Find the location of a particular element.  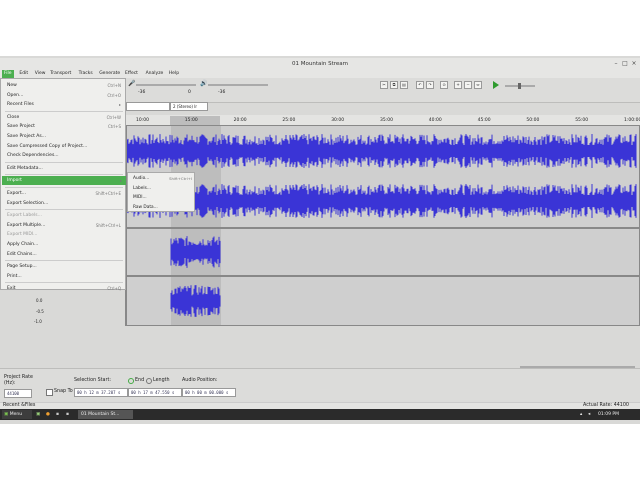

menu-effect: Effect is located at coordinates (131, 74).